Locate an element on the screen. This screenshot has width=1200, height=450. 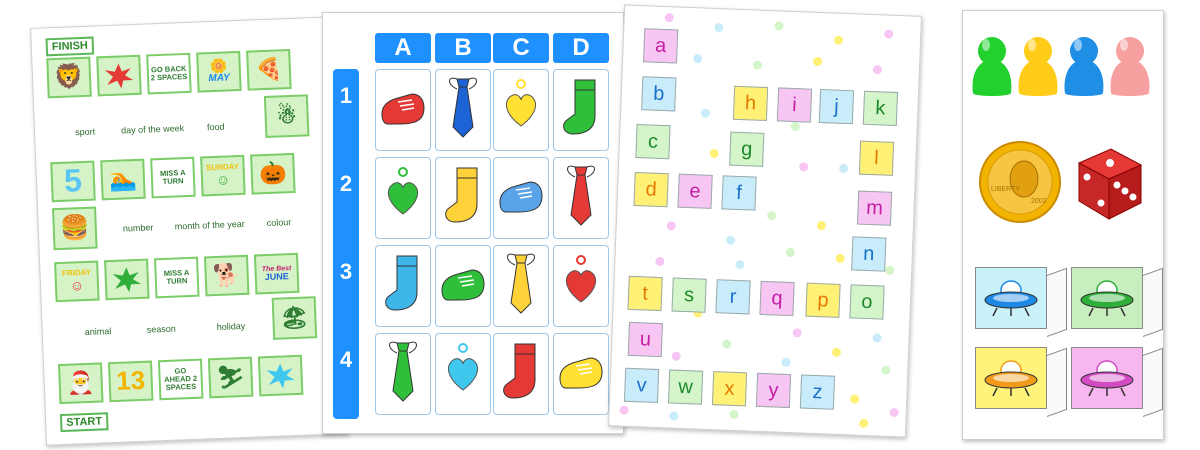
letter-tile-r: r is located at coordinates (733, 297).